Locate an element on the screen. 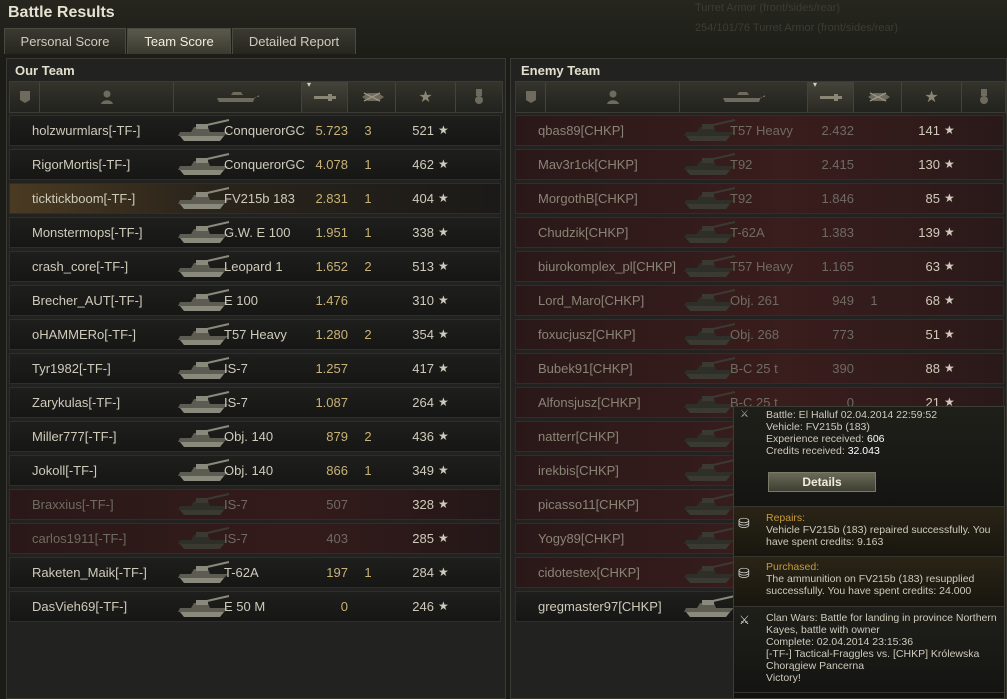 The image size is (1007, 699). xp-value: 68 is located at coordinates (932, 300).